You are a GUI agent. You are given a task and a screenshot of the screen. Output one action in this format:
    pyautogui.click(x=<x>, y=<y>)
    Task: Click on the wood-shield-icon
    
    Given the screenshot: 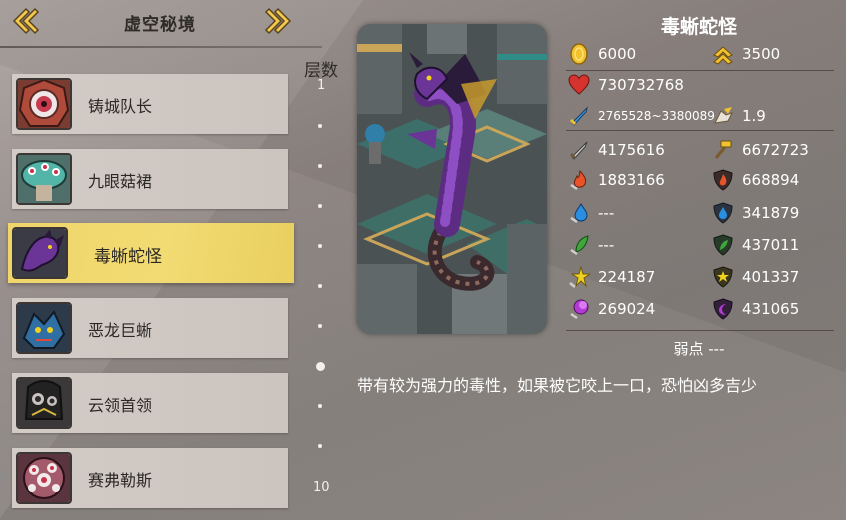 What is the action you would take?
    pyautogui.click(x=723, y=245)
    